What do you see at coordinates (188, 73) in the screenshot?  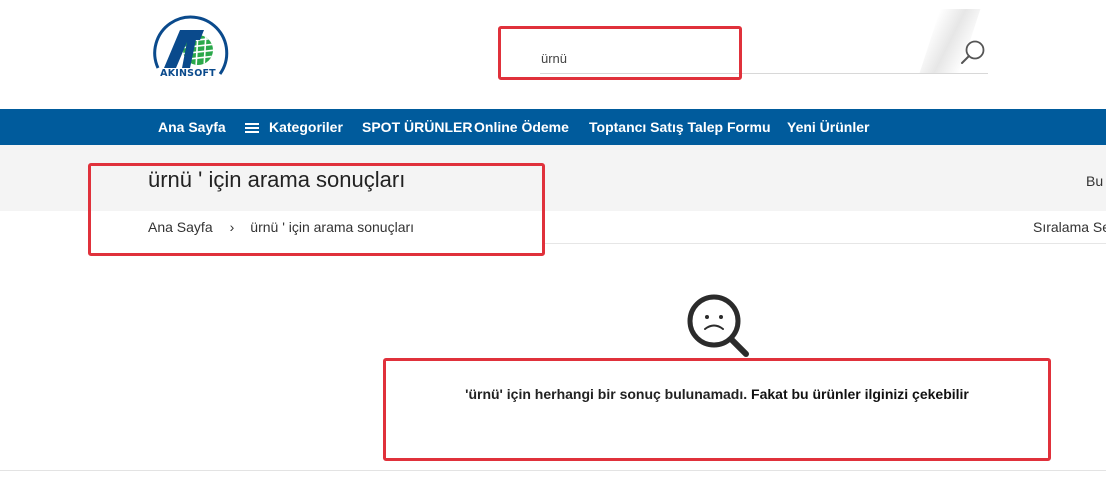 I see `logo-text: AKINSOFT` at bounding box center [188, 73].